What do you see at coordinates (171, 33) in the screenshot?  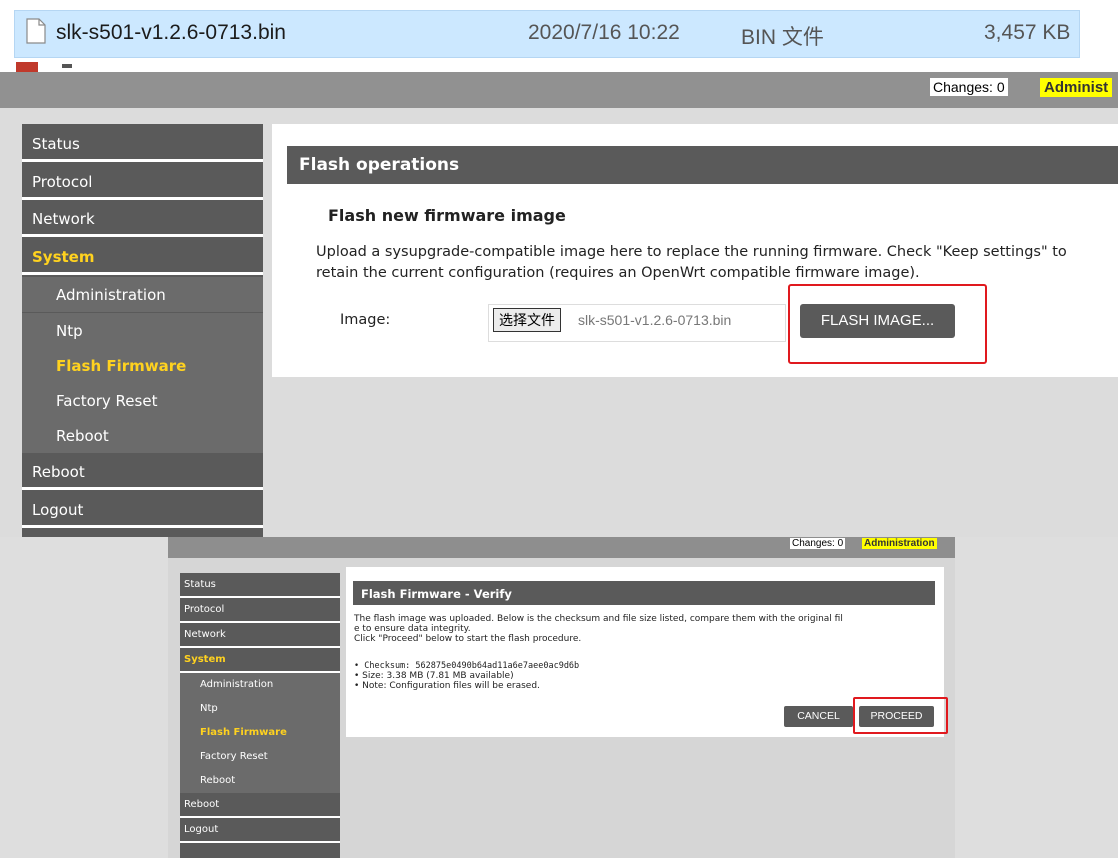 I see `file-name: slk-s501-v1.2.6-0713.bin` at bounding box center [171, 33].